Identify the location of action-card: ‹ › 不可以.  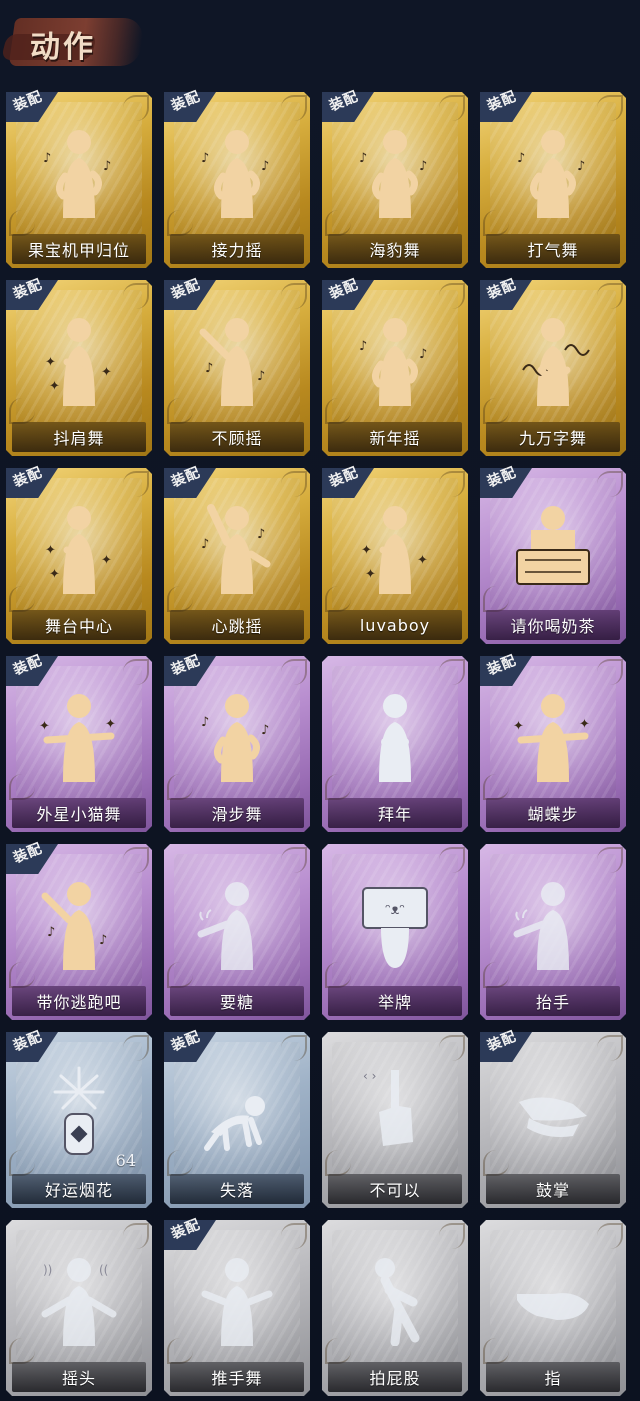
(395, 1120).